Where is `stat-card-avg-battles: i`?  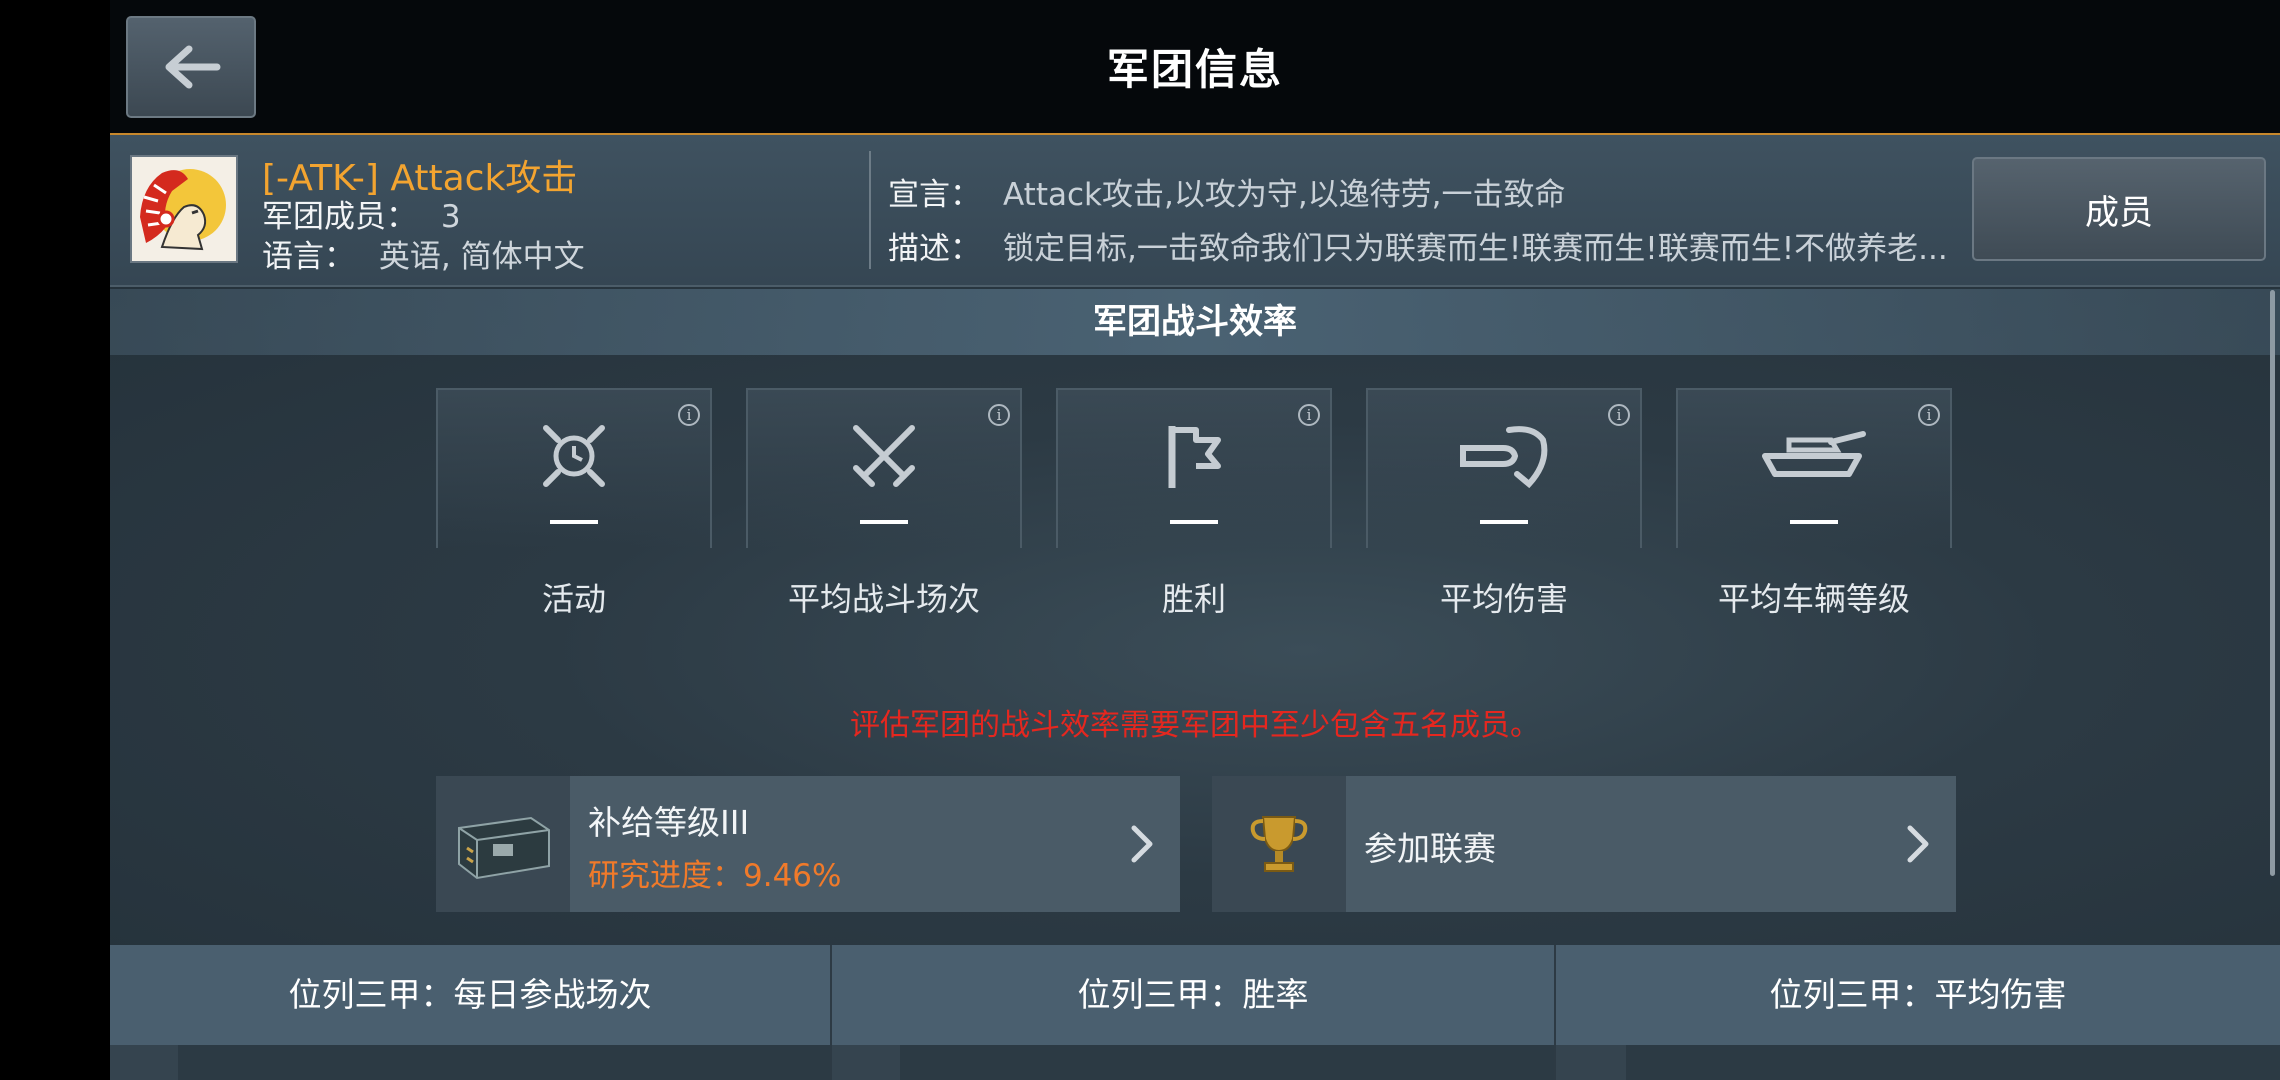
stat-card-avg-battles: i is located at coordinates (884, 468).